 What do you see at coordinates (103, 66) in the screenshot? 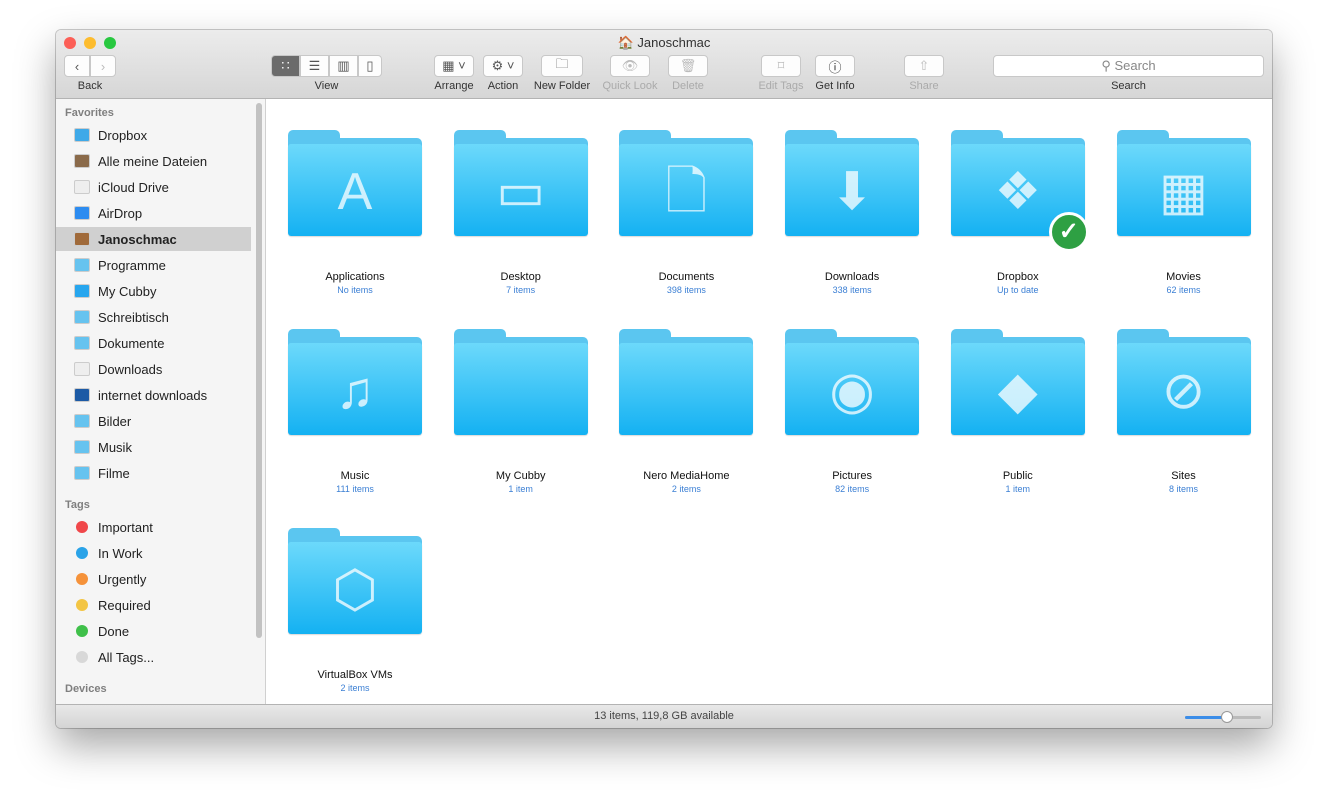
I see `forward-button: ›` at bounding box center [103, 66].